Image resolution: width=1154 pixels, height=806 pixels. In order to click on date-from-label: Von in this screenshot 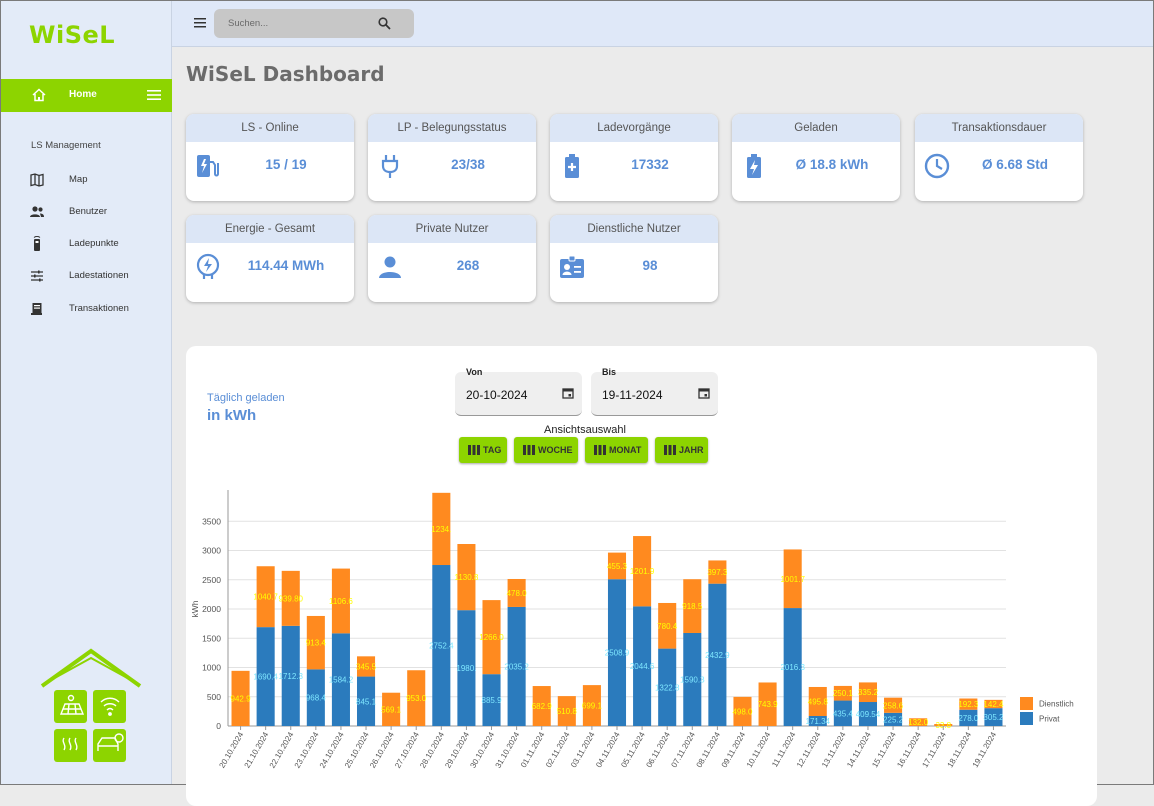, I will do `click(474, 372)`.